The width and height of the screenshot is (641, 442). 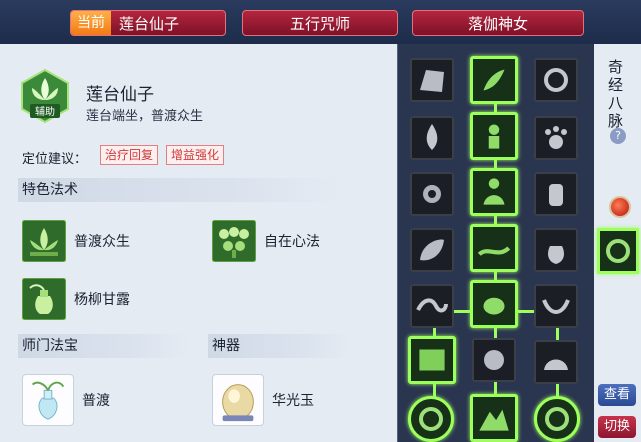 What do you see at coordinates (494, 192) in the screenshot?
I see `tree-node-buddha-icon` at bounding box center [494, 192].